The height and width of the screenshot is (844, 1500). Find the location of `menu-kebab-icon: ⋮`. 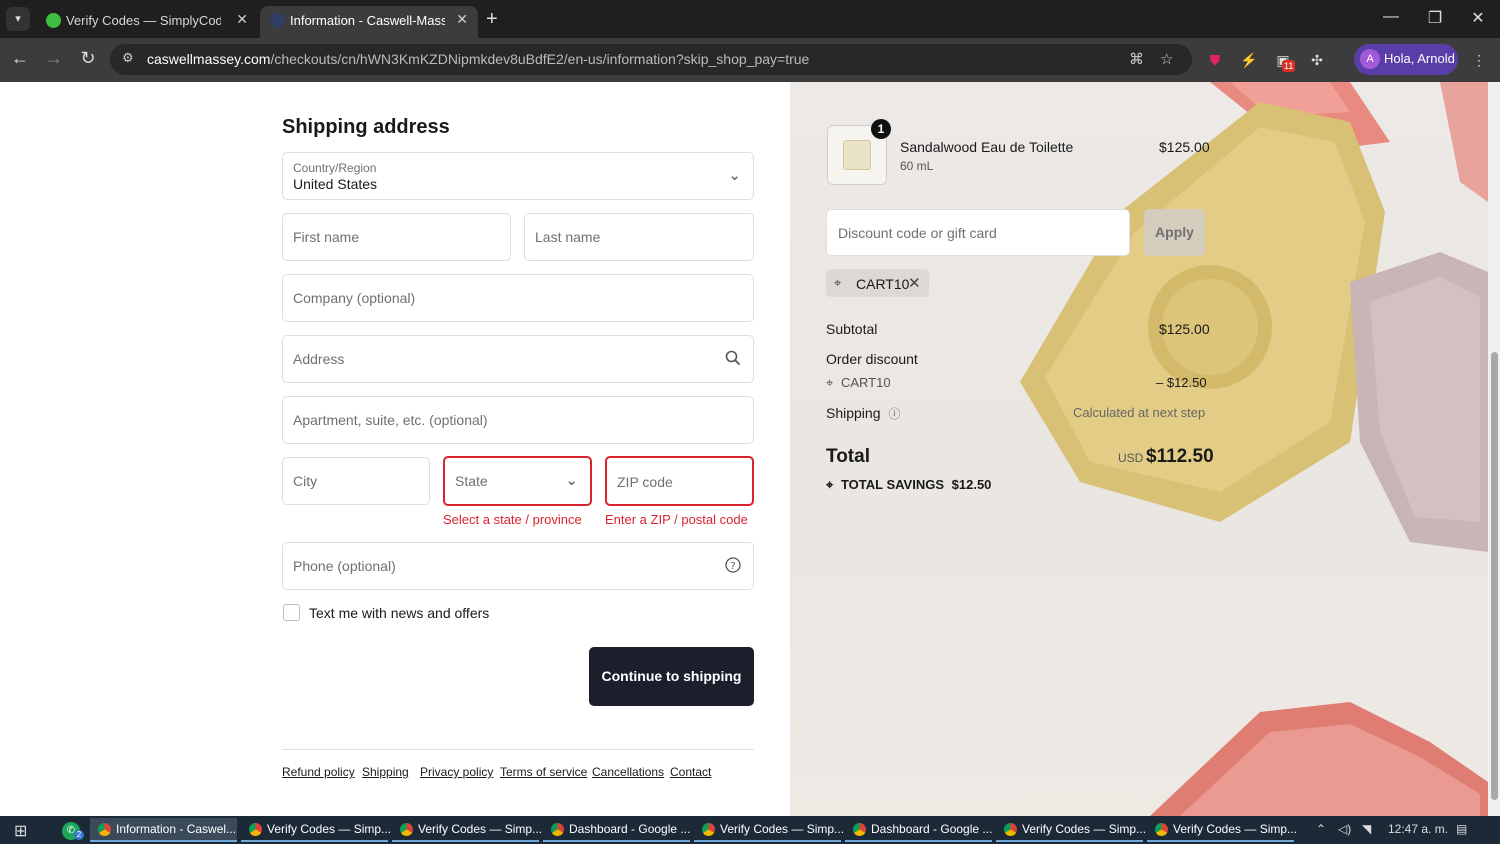

menu-kebab-icon: ⋮ is located at coordinates (1479, 60).